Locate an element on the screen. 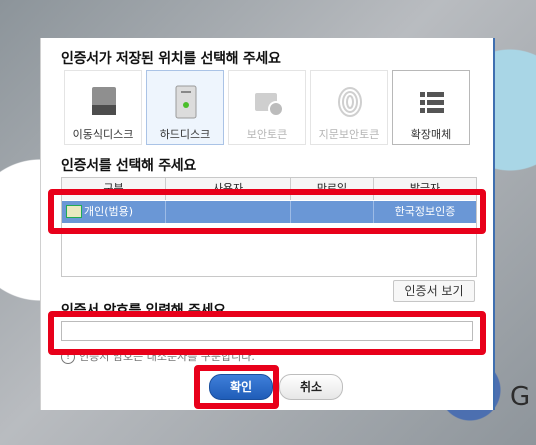 The width and height of the screenshot is (536, 445). tile-label: 지문보안토큰 is located at coordinates (349, 134).